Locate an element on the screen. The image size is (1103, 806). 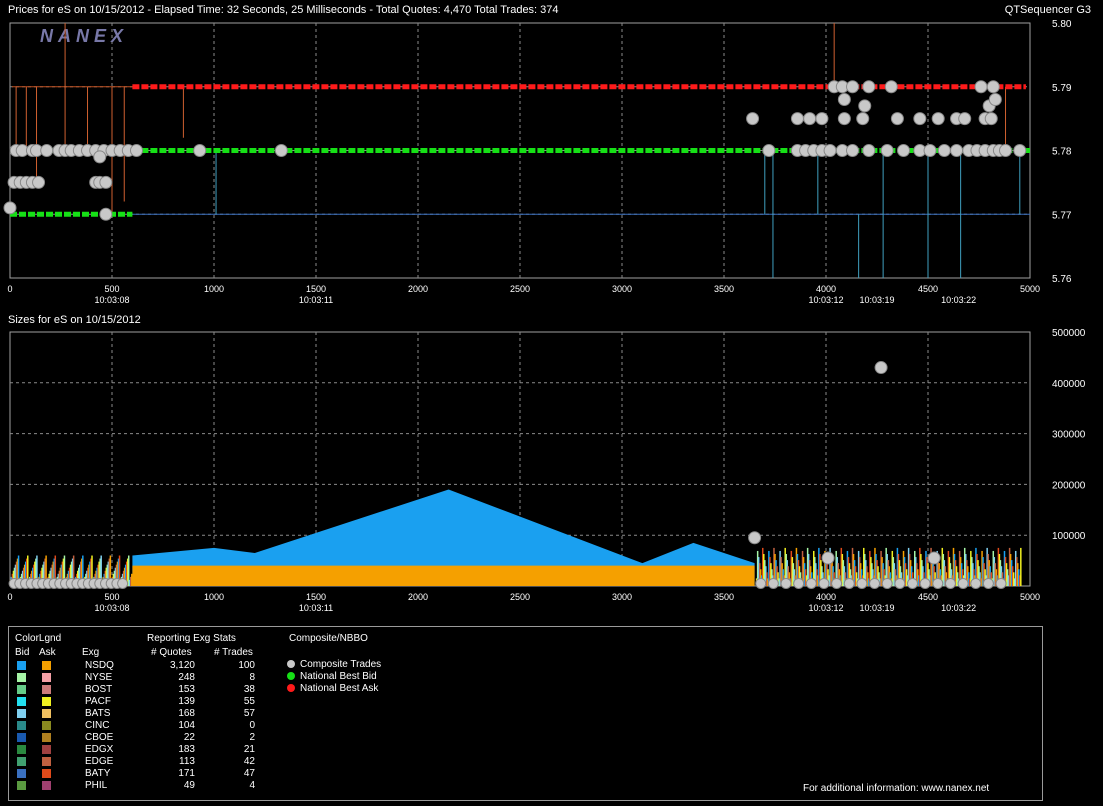
legend-quote-count: 183 is located at coordinates (186, 749).